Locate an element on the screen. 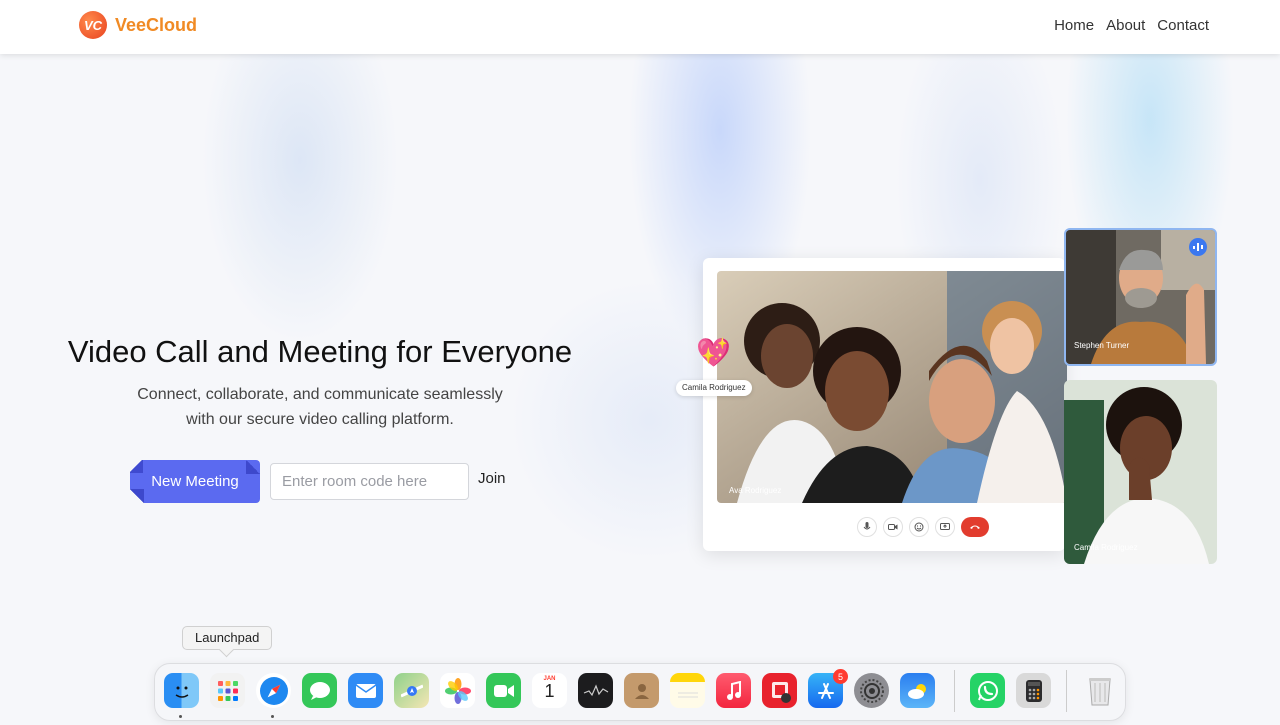  navbar: VC VeeCloud Home About Contact is located at coordinates (640, 27).